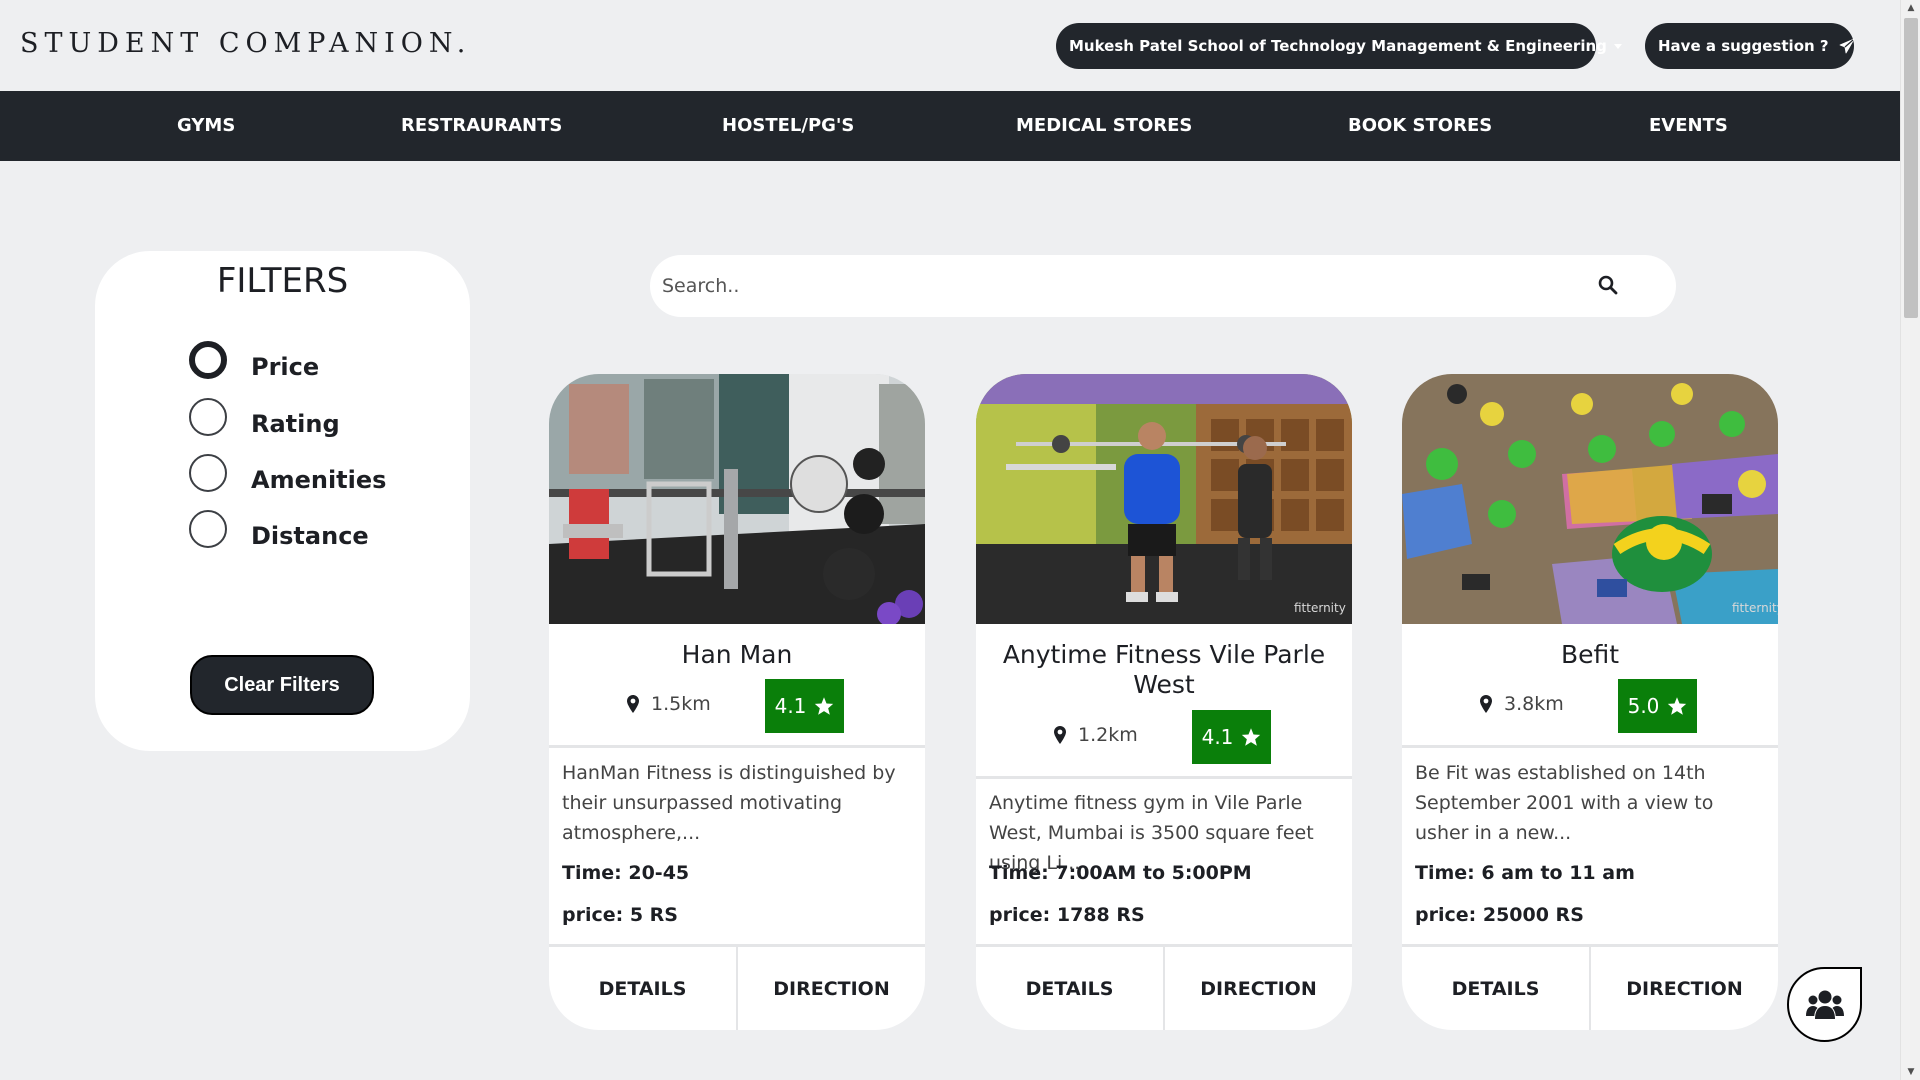 The image size is (1920, 1080). What do you see at coordinates (282, 281) in the screenshot?
I see `filters-title: FILTERS` at bounding box center [282, 281].